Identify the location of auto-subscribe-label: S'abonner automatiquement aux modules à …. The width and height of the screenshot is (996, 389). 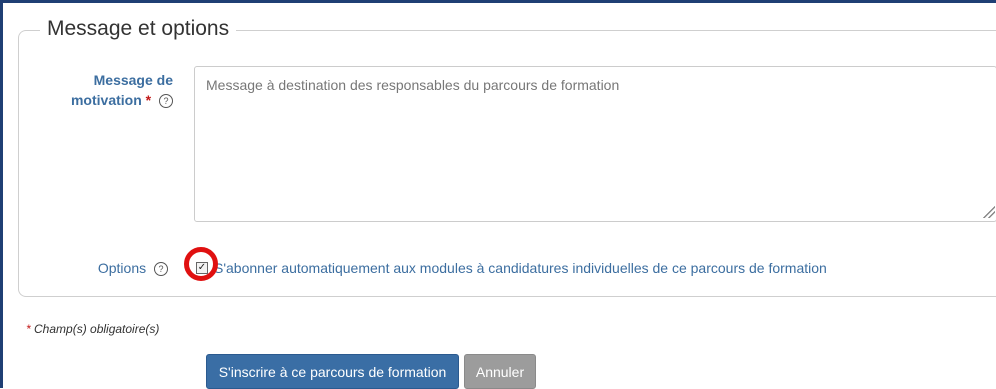
(520, 268).